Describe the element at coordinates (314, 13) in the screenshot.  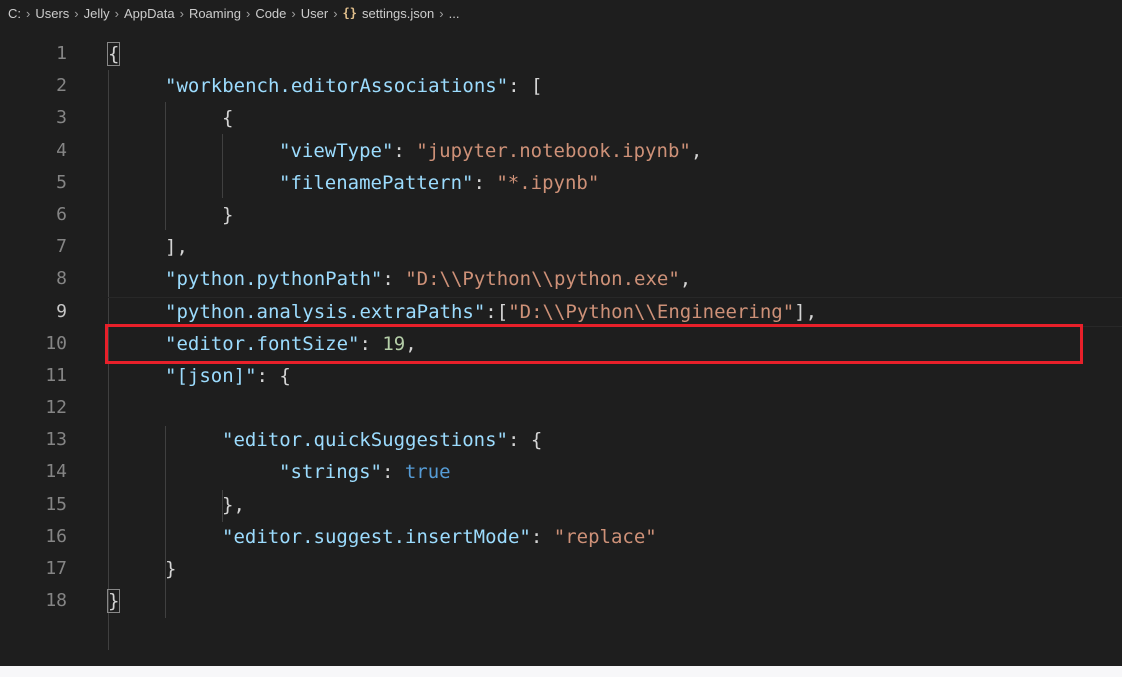
I see `breadcrumb-item-user: User` at that location.